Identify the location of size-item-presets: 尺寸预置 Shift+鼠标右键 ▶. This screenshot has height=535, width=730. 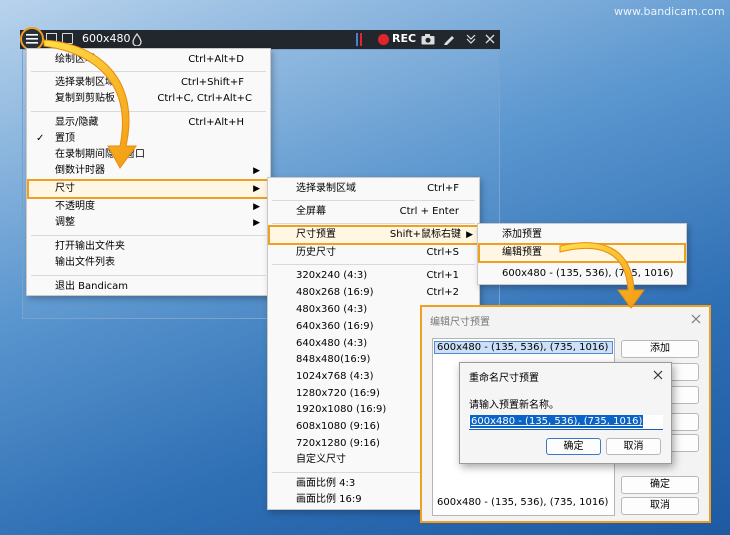
(373, 235).